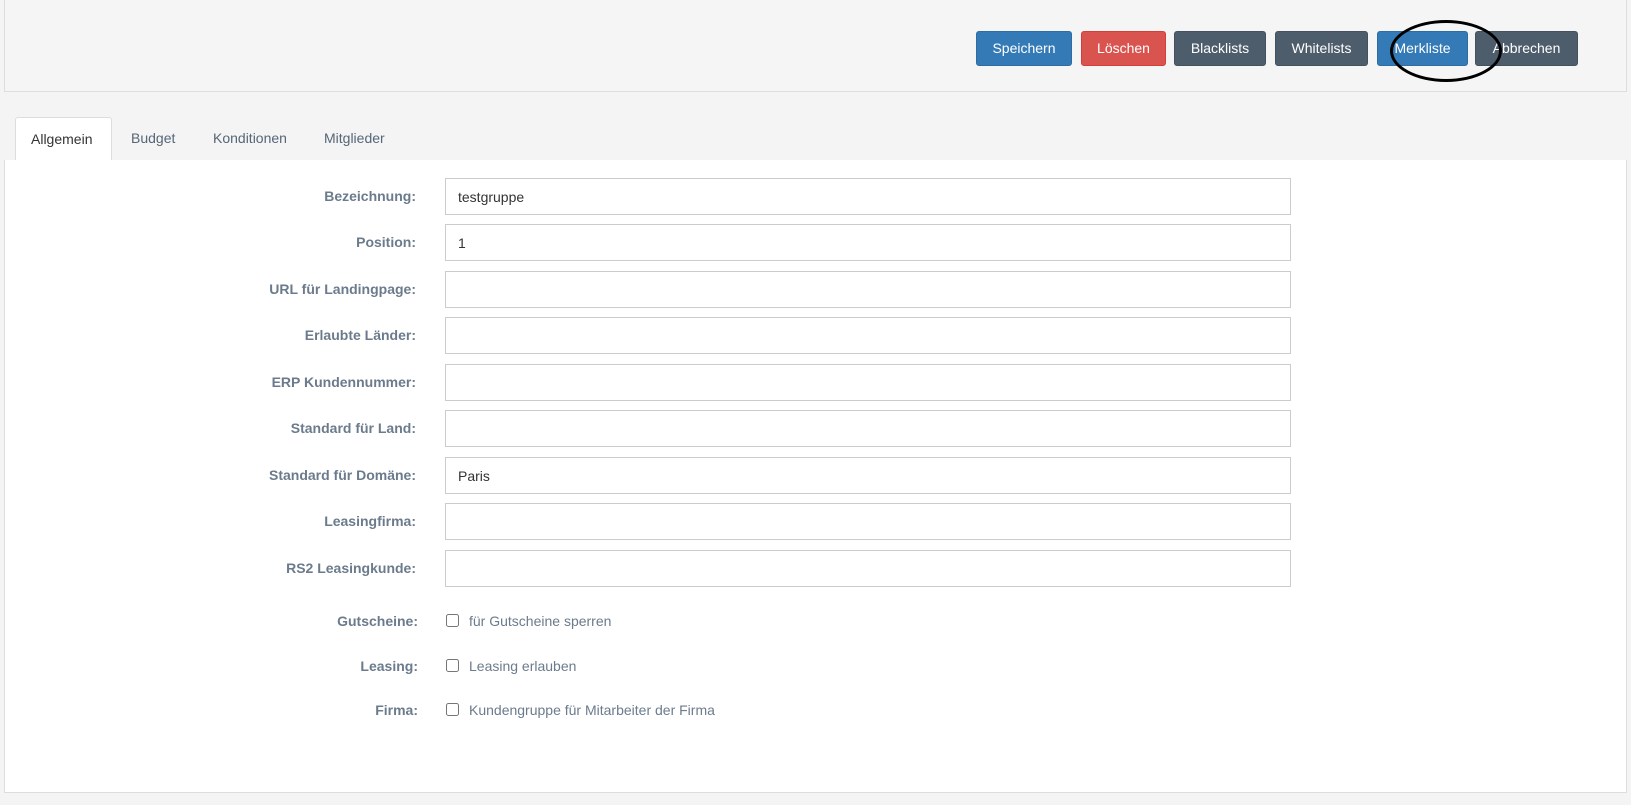  Describe the element at coordinates (342, 289) in the screenshot. I see `landingpage-url-label: URL für Landingpage:` at that location.